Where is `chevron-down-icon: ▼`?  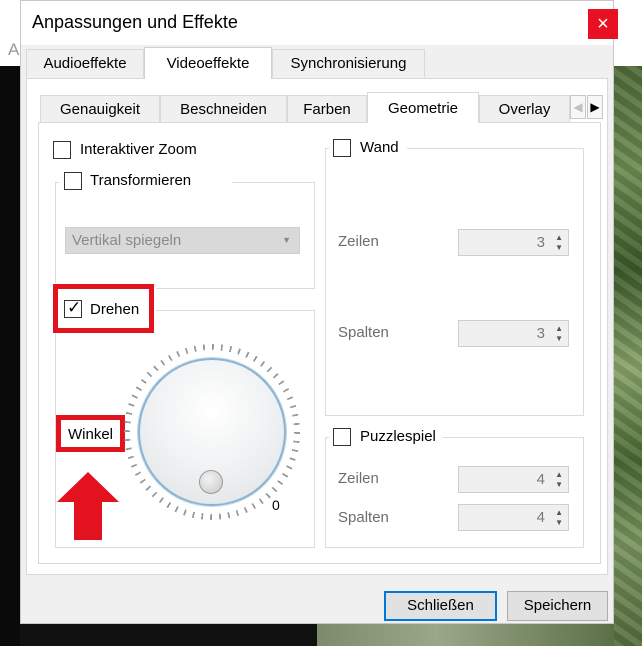
chevron-down-icon: ▼ is located at coordinates (286, 240).